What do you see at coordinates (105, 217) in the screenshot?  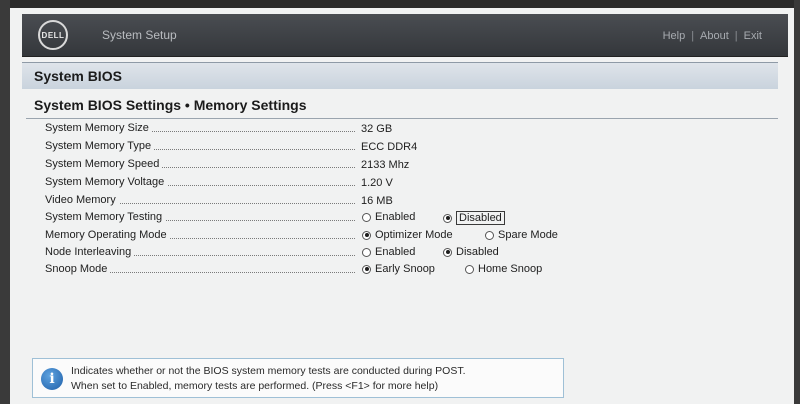 I see `setting-label: System Memory Testing` at bounding box center [105, 217].